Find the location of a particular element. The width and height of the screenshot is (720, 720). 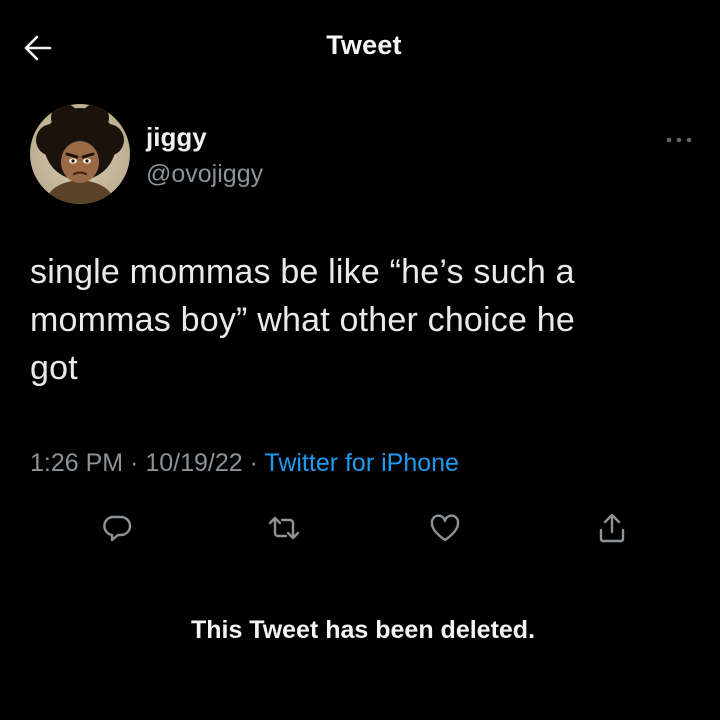

tweet-text-line: mommas boy” what other choice he is located at coordinates (302, 320).